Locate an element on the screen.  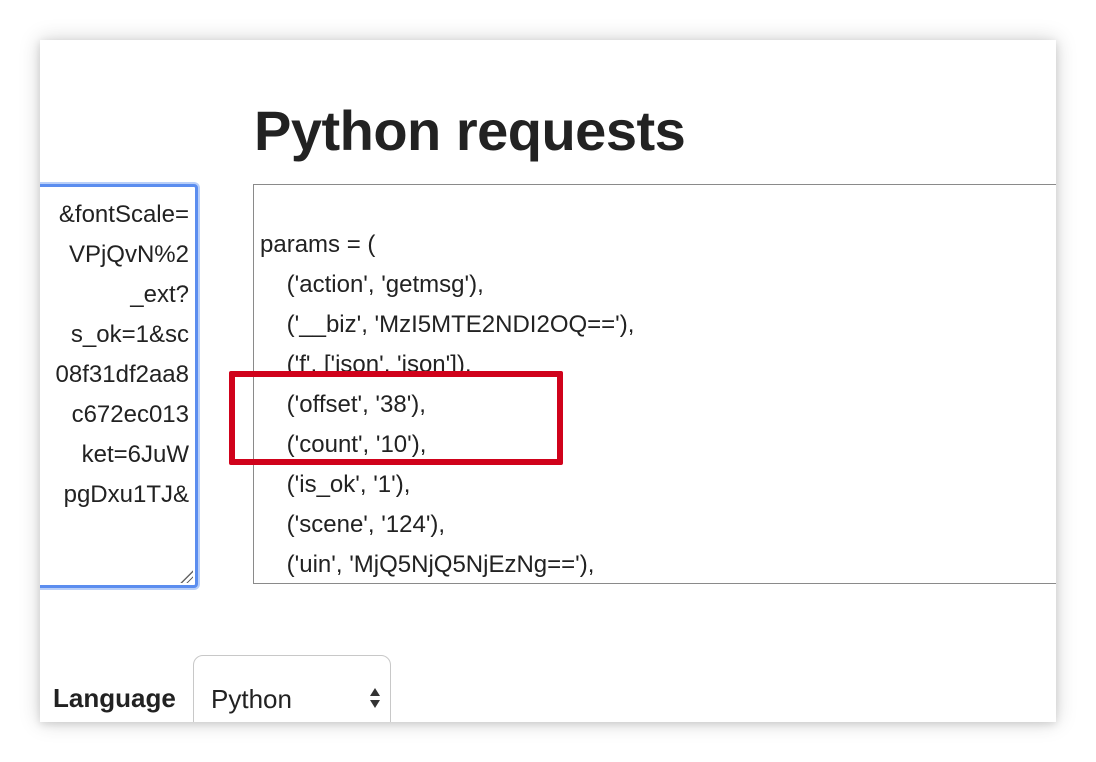
page-title: Python requests is located at coordinates (470, 130).